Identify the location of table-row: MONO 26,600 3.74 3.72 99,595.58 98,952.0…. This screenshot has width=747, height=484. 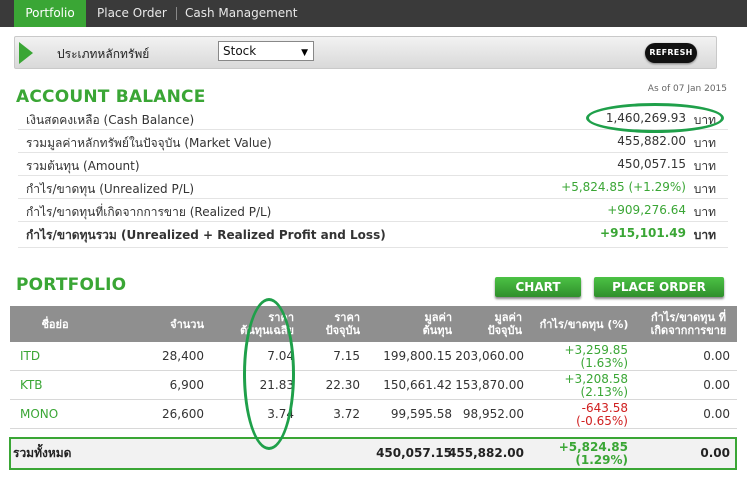
(373, 414).